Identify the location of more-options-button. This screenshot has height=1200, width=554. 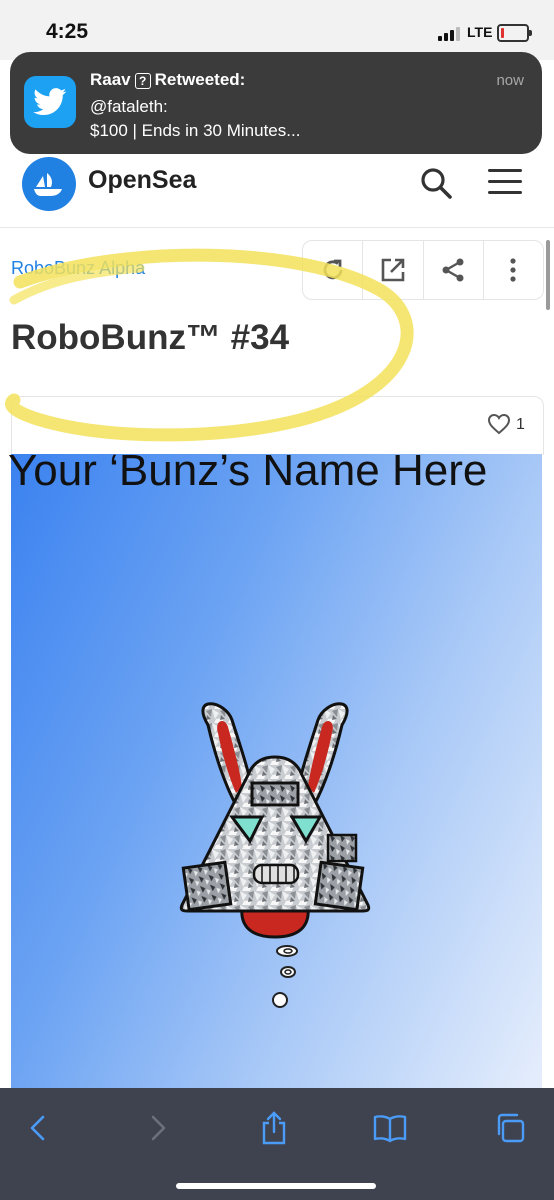
(513, 270).